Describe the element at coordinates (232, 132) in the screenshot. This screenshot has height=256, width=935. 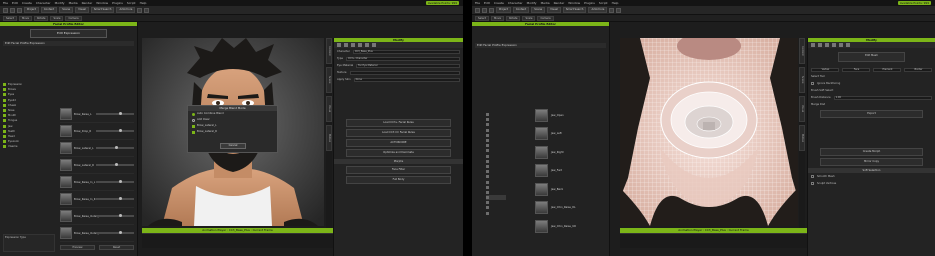
I see `dialog-option: Brow_Lateral_R` at that location.